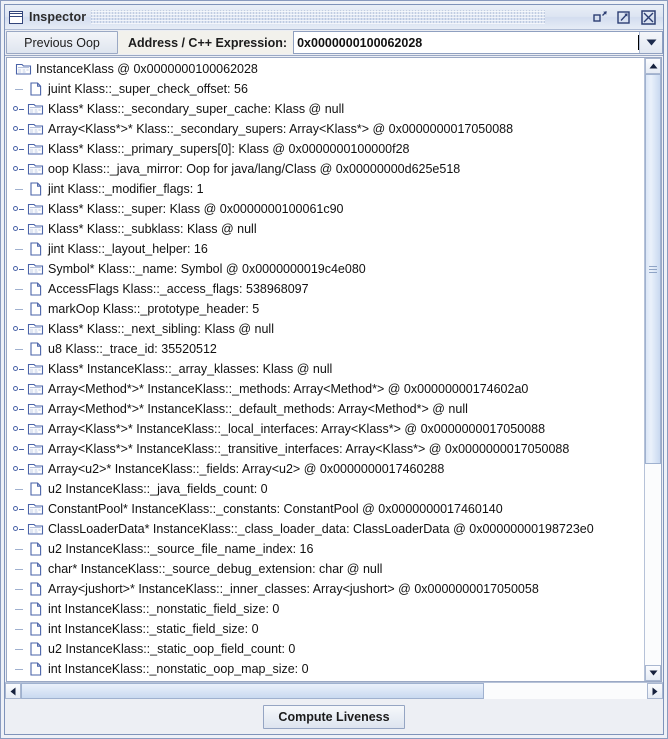 The image size is (668, 739). I want to click on address-input, so click(466, 42).